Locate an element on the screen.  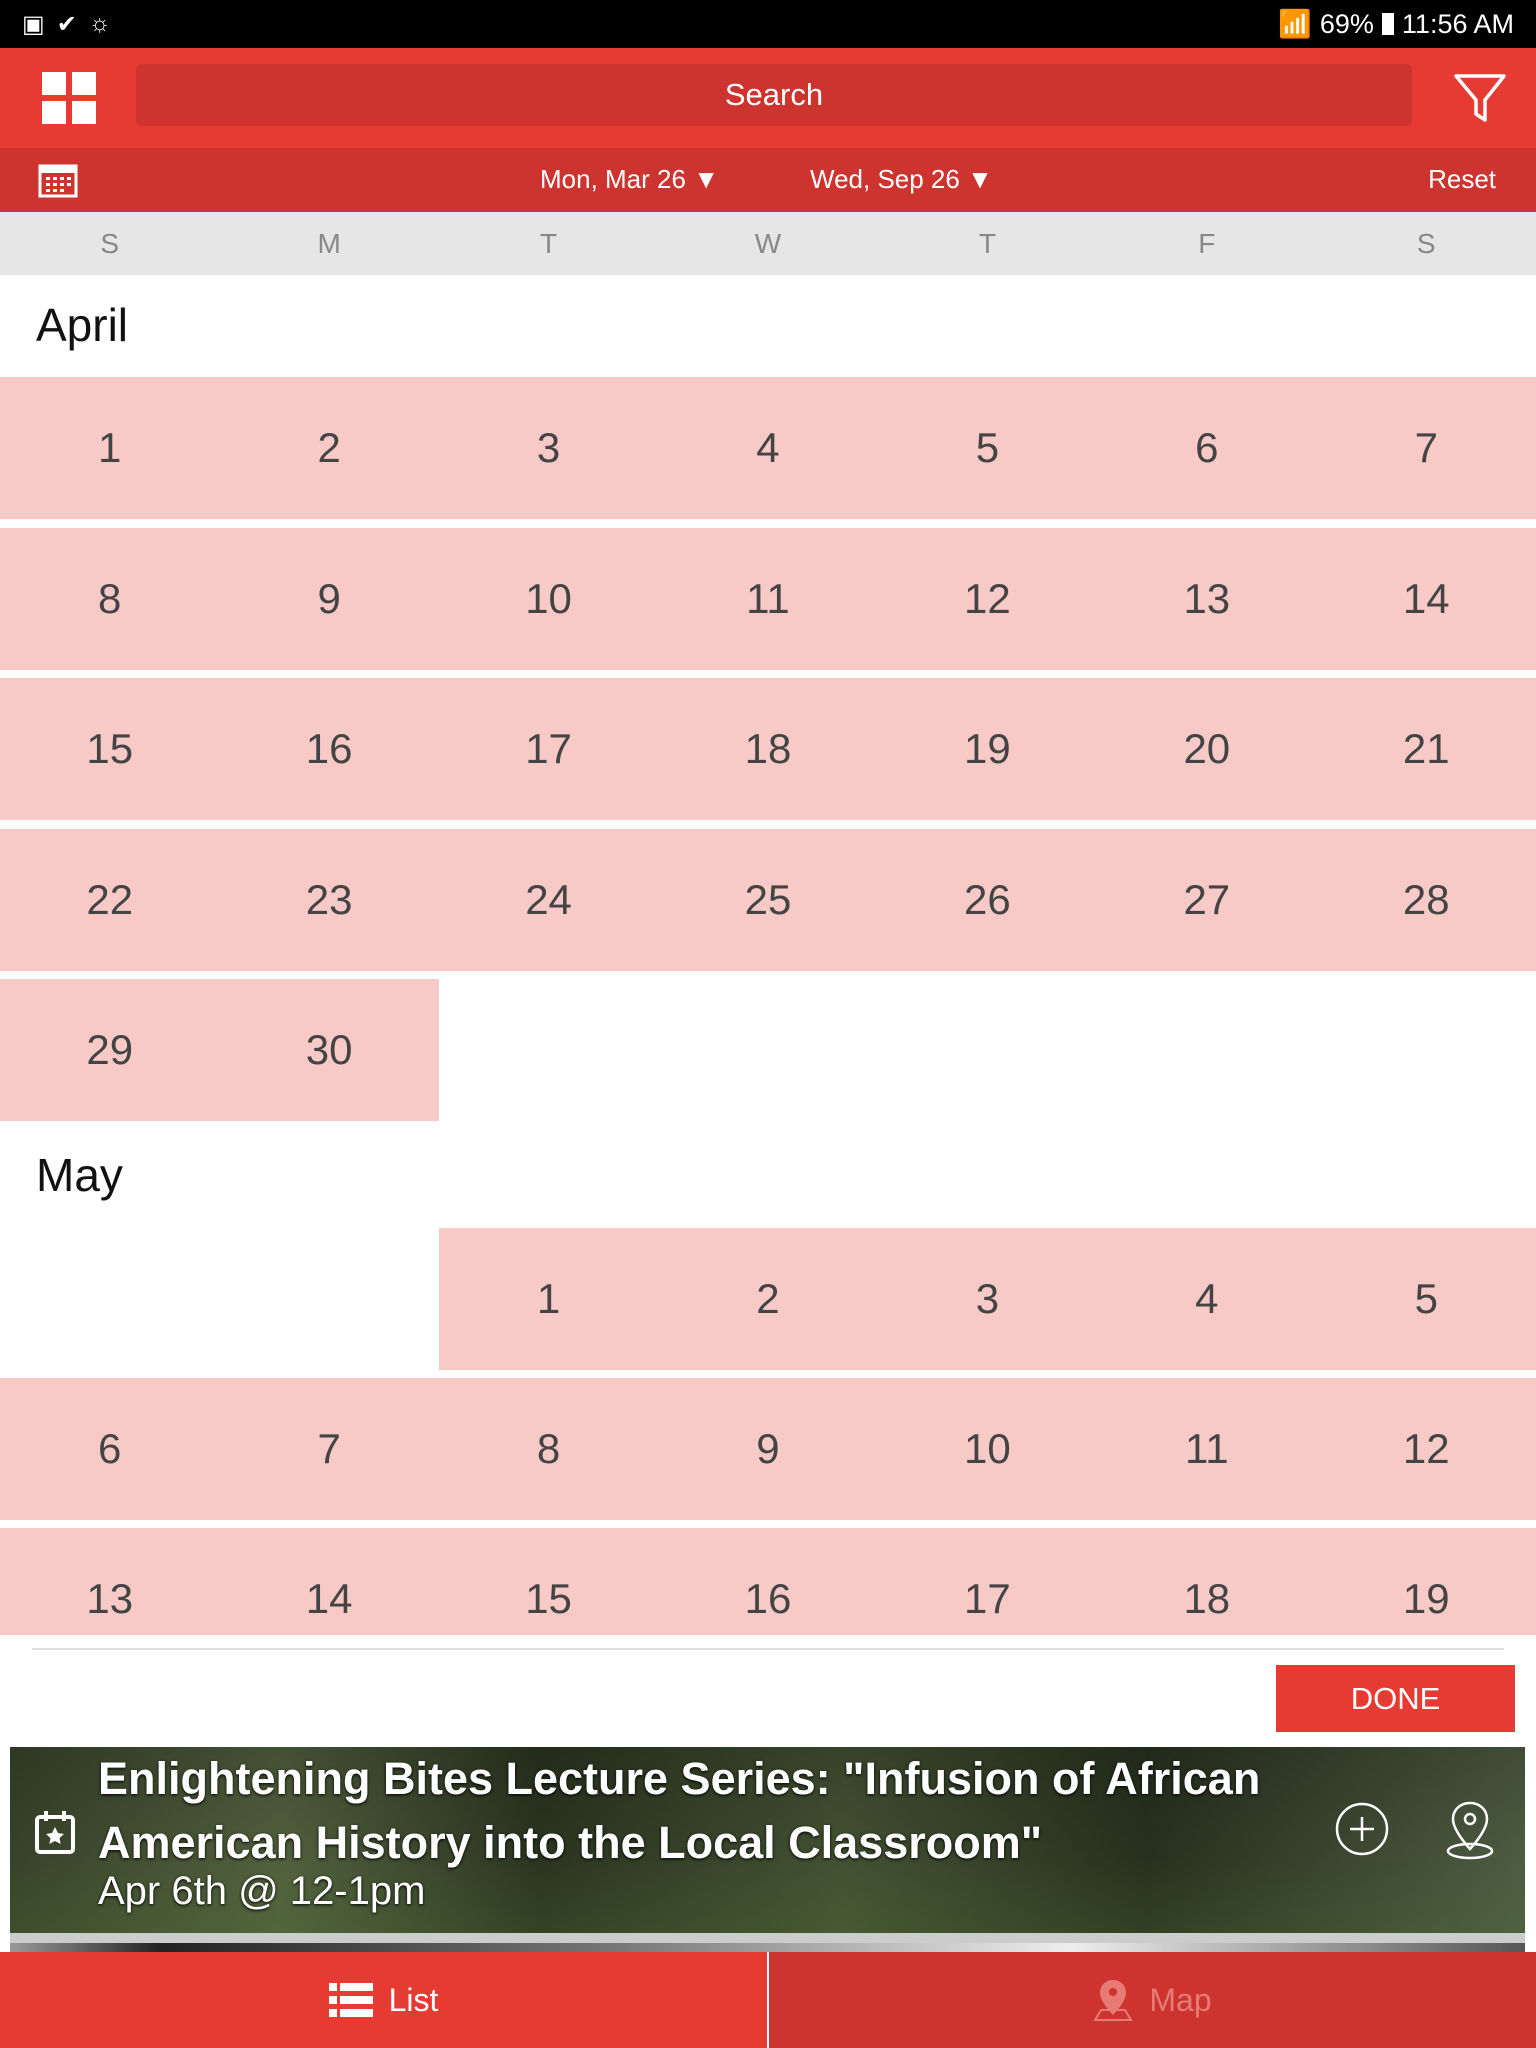
calendar-week-row: 15 16 17 18 19 20 21 is located at coordinates (768, 749).